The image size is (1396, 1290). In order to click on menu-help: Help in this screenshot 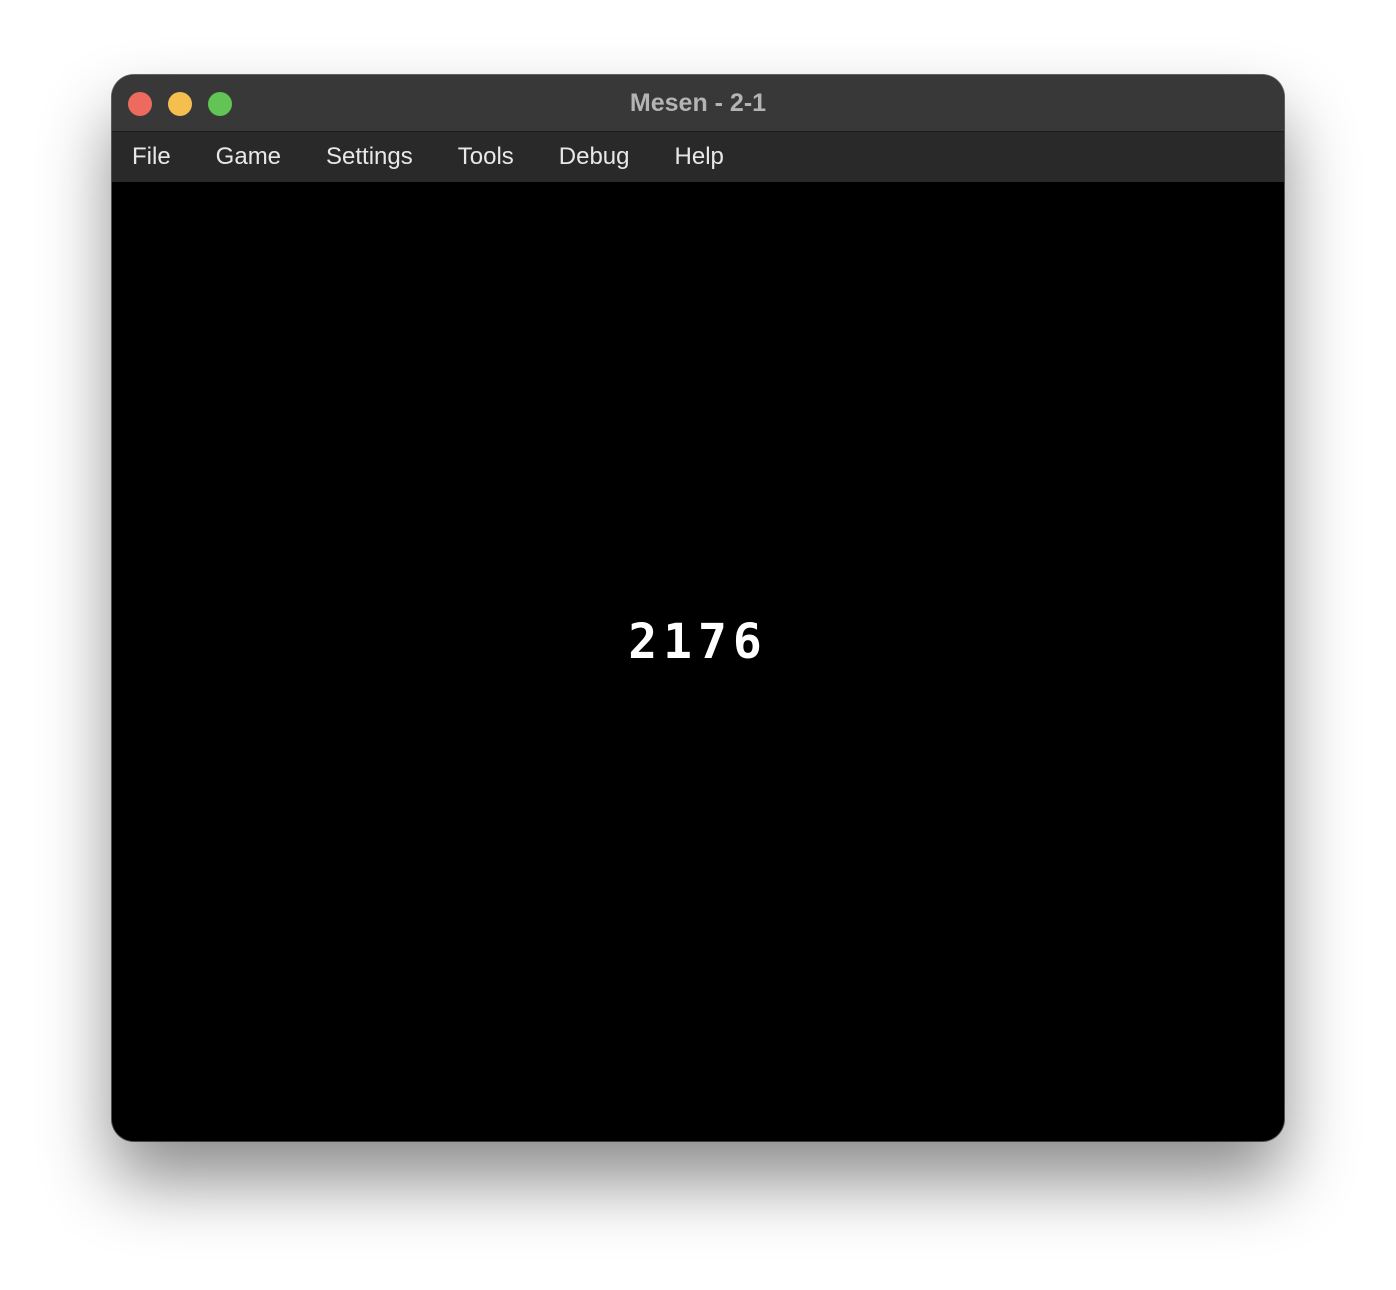, I will do `click(699, 157)`.